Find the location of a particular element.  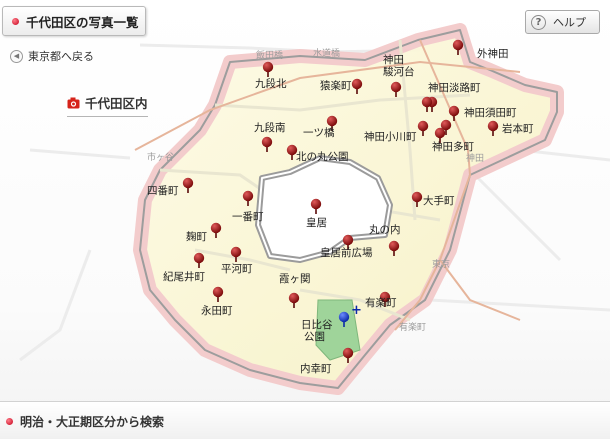

selection-cross-icon: + is located at coordinates (356, 310).